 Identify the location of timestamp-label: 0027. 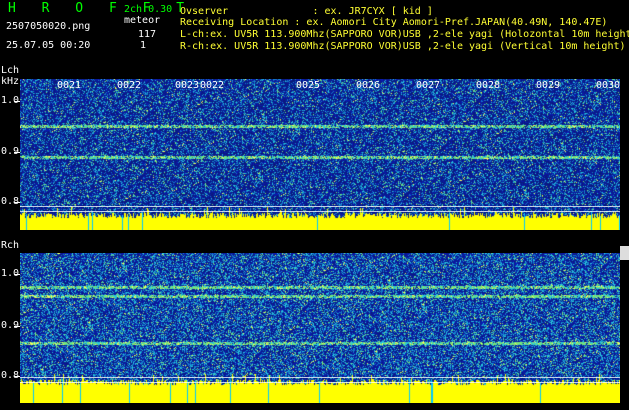
(428, 85).